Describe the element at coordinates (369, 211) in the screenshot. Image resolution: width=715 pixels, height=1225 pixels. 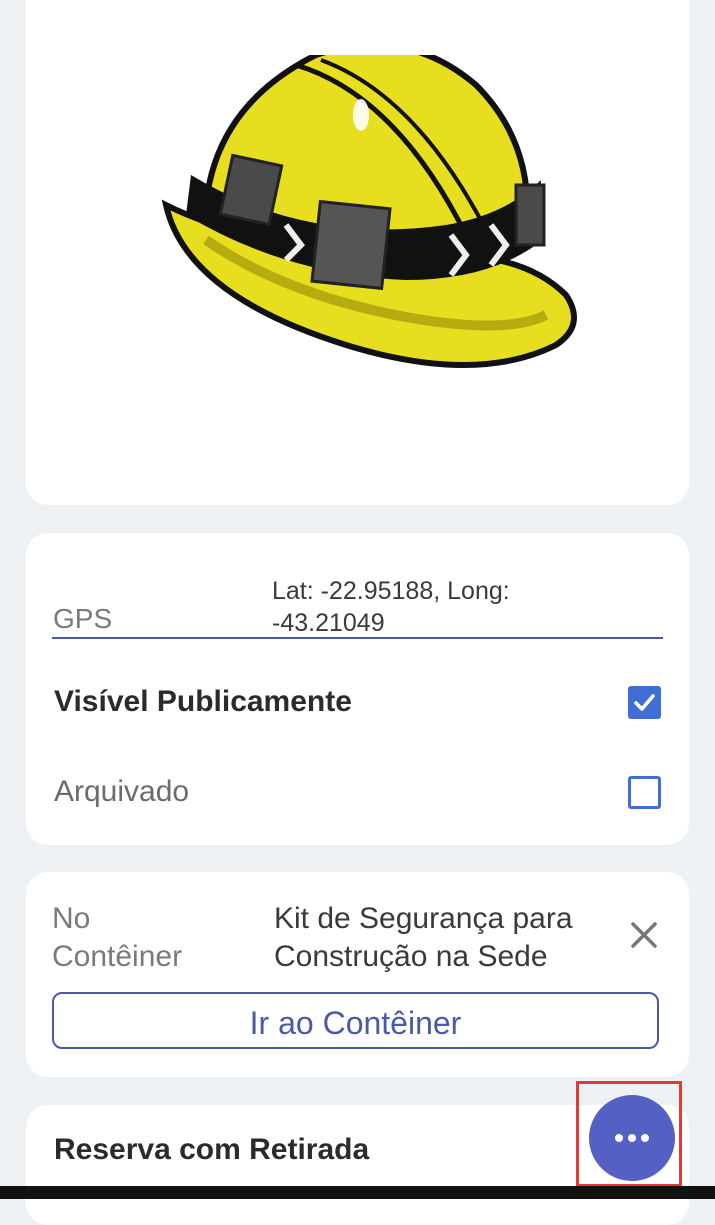
I see `hard-hat-image` at that location.